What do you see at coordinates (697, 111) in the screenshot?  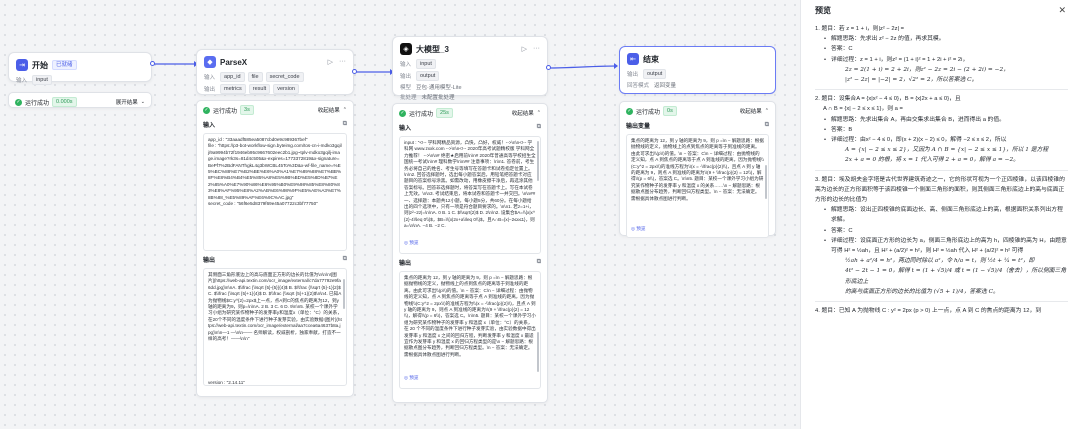 I see `end-status-row: ✓ 运行成功 0s 收起结果 ⌃` at bounding box center [697, 111].